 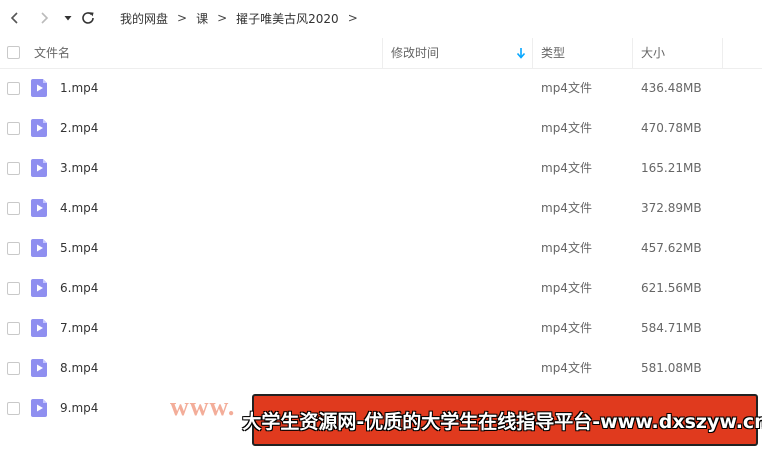 What do you see at coordinates (381, 248) in the screenshot?
I see `table-row: 5.mp4 mp4文件 457.62MB` at bounding box center [381, 248].